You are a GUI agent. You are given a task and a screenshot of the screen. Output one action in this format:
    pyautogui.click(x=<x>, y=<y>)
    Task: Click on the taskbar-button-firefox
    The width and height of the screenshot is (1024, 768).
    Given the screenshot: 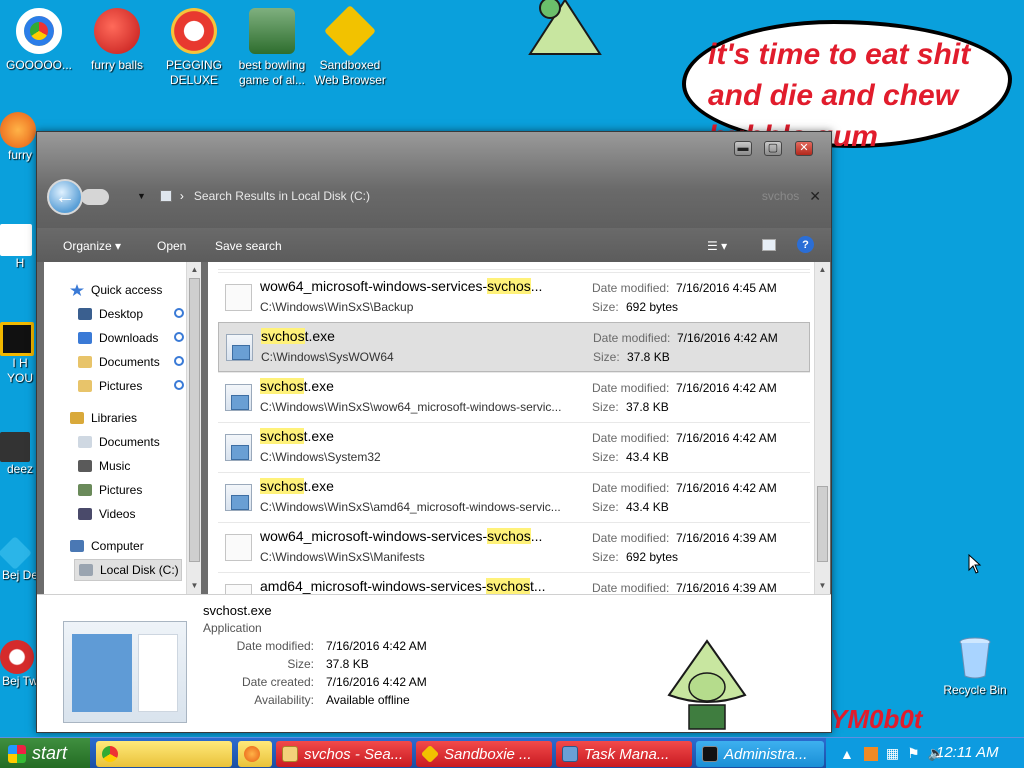 What is the action you would take?
    pyautogui.click(x=255, y=754)
    